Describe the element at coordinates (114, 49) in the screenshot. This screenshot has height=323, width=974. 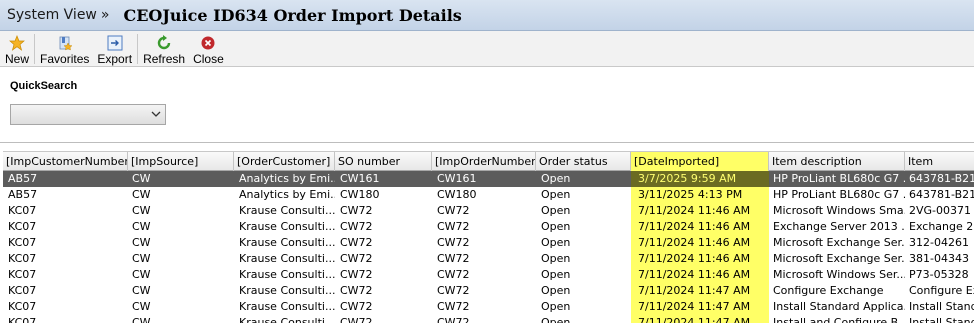
I see `export-button: Export` at that location.